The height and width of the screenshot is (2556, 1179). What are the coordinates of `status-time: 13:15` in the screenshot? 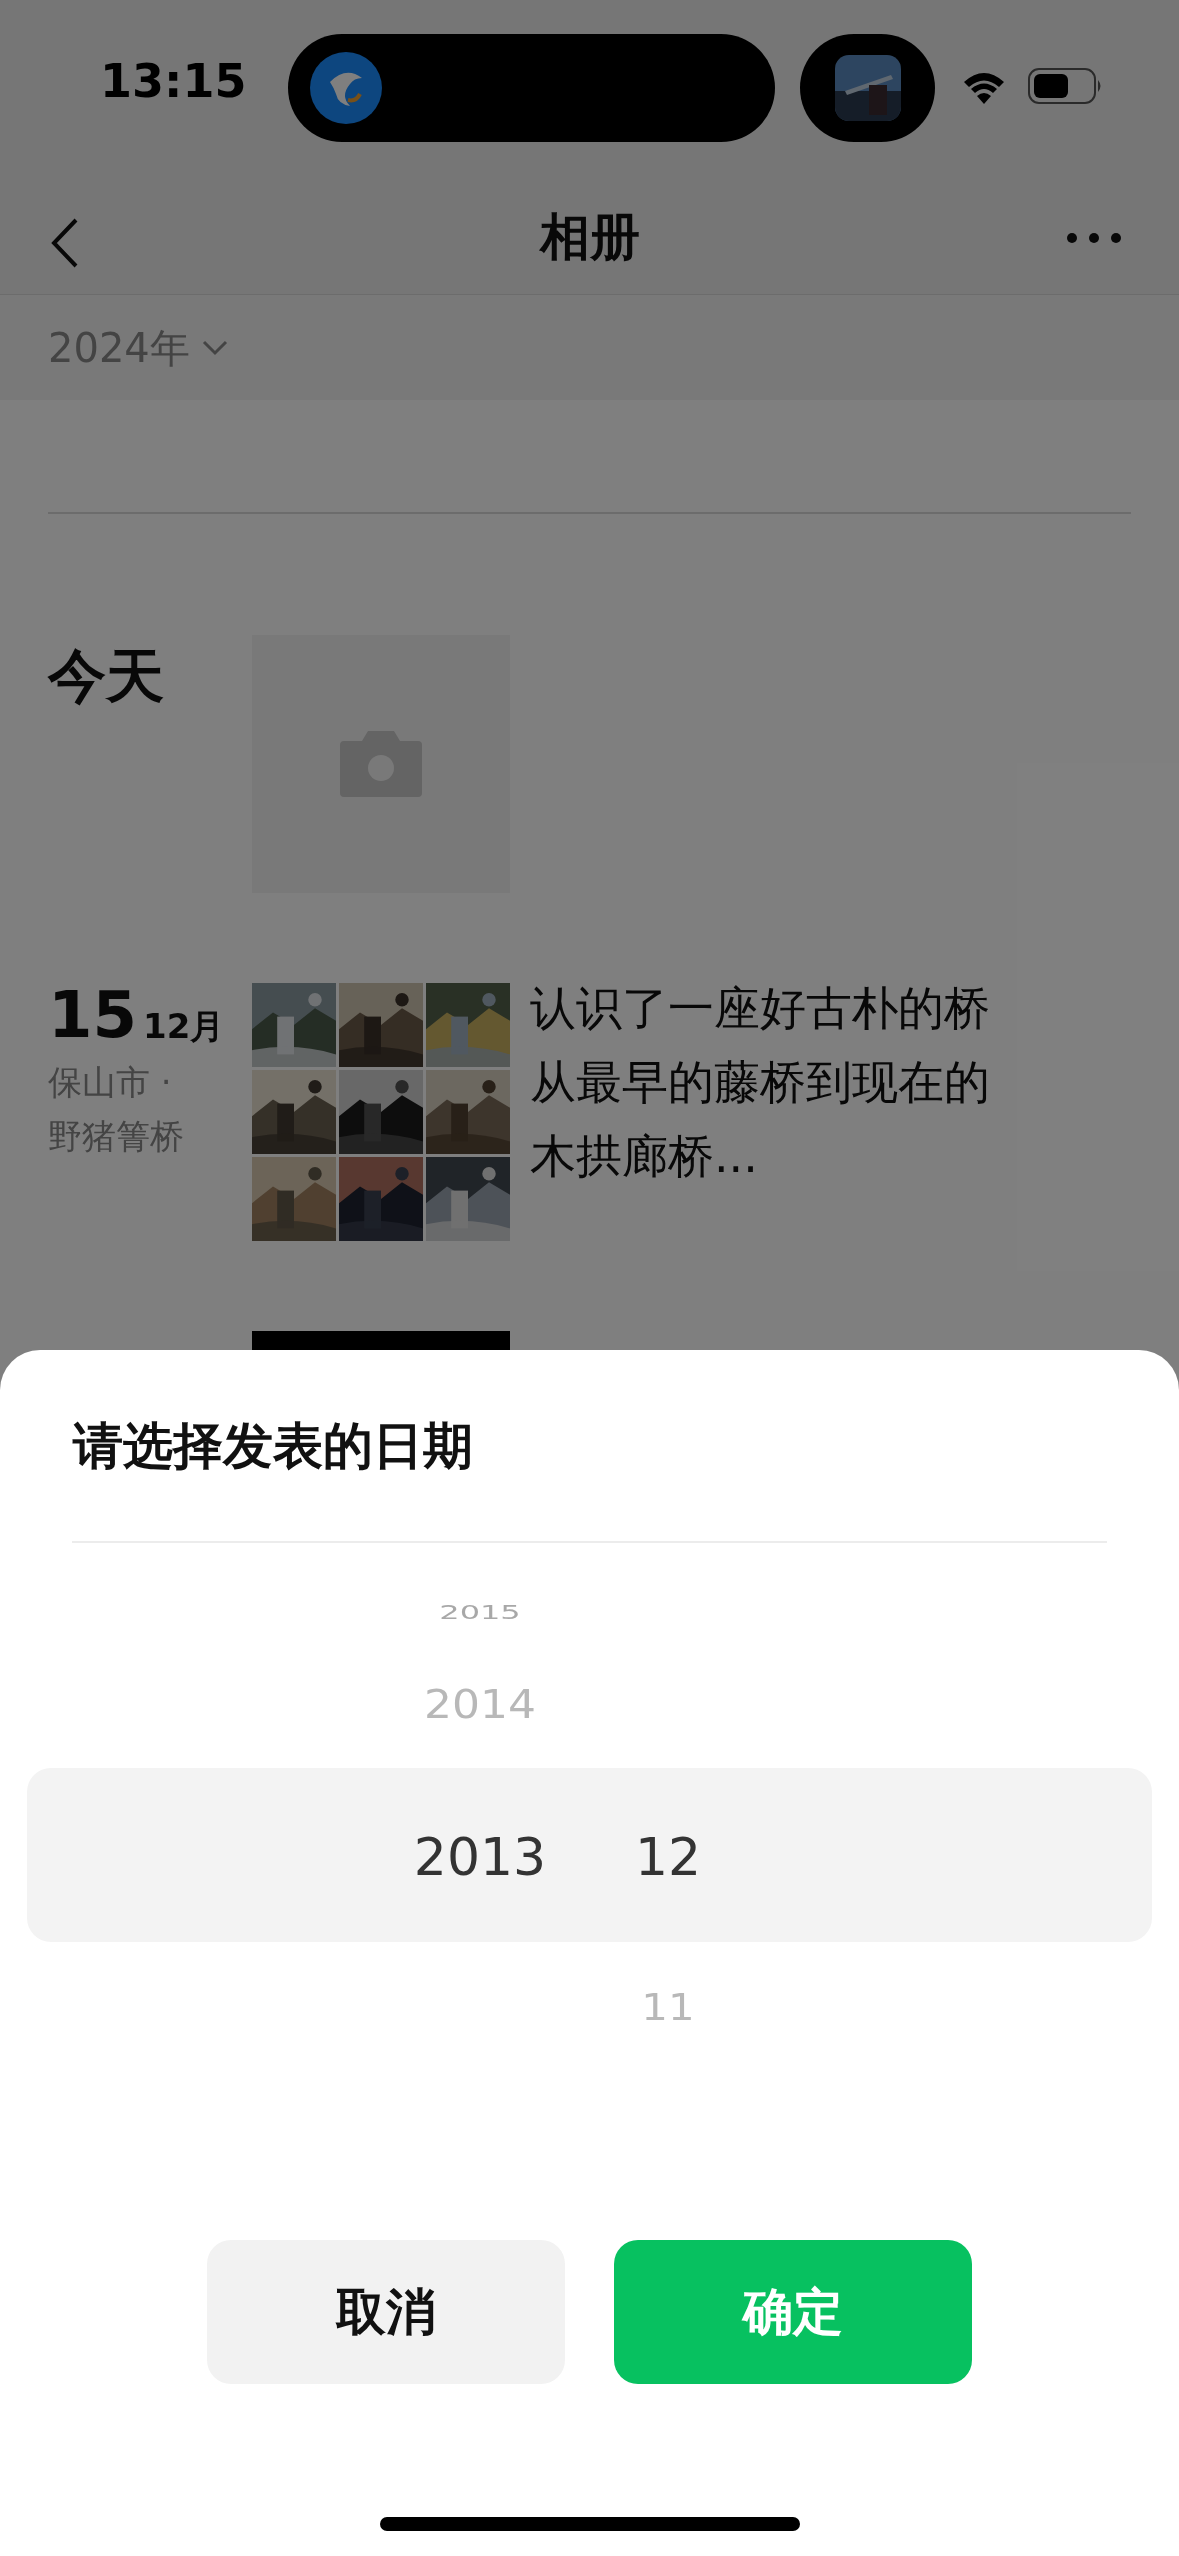 It's located at (173, 81).